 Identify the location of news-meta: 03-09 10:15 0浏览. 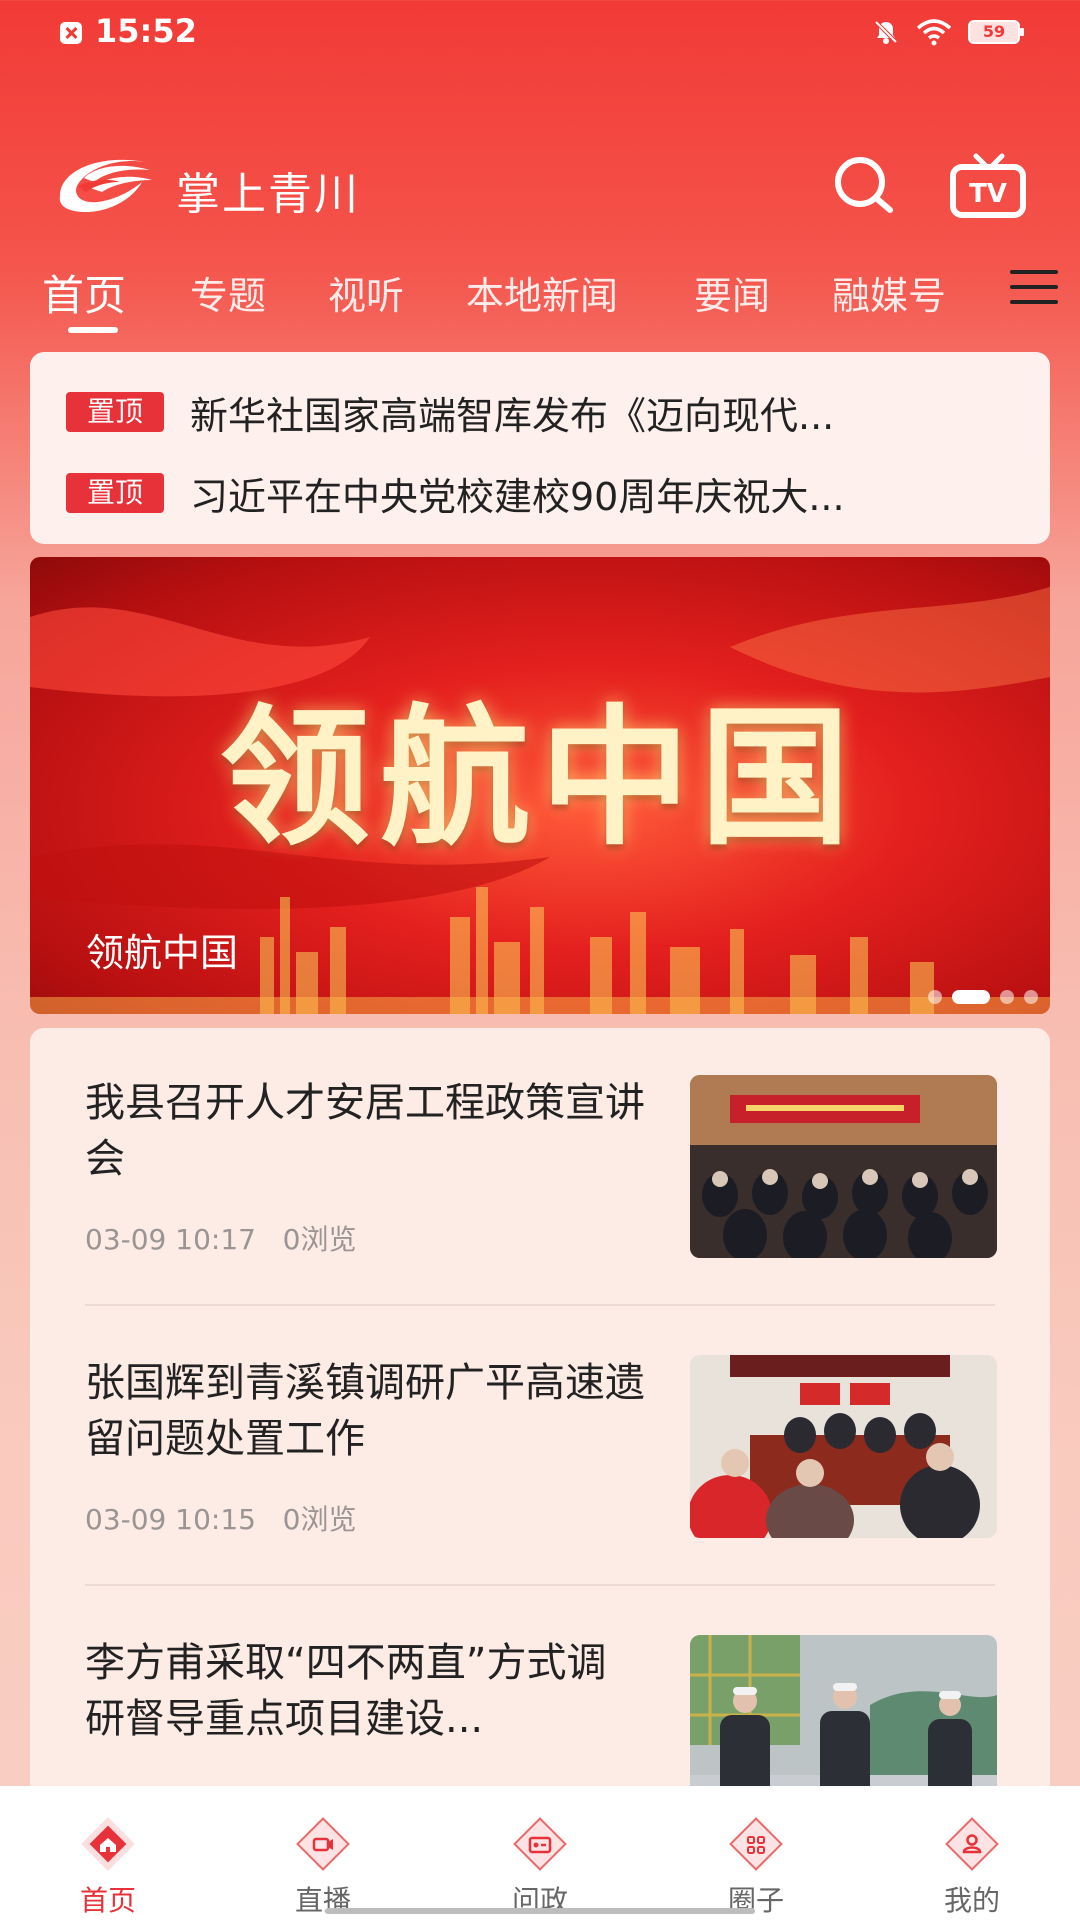
(220, 1518).